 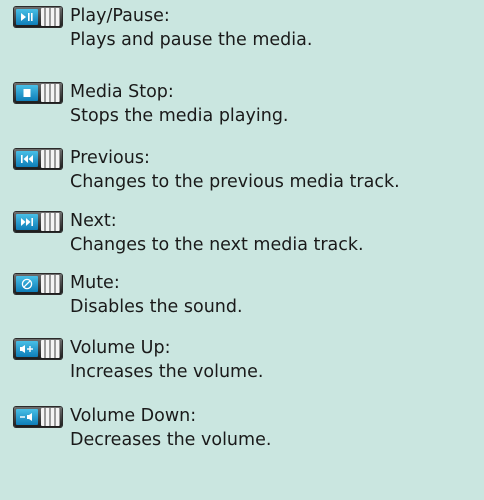 I want to click on item-title: Previous:, so click(x=110, y=158).